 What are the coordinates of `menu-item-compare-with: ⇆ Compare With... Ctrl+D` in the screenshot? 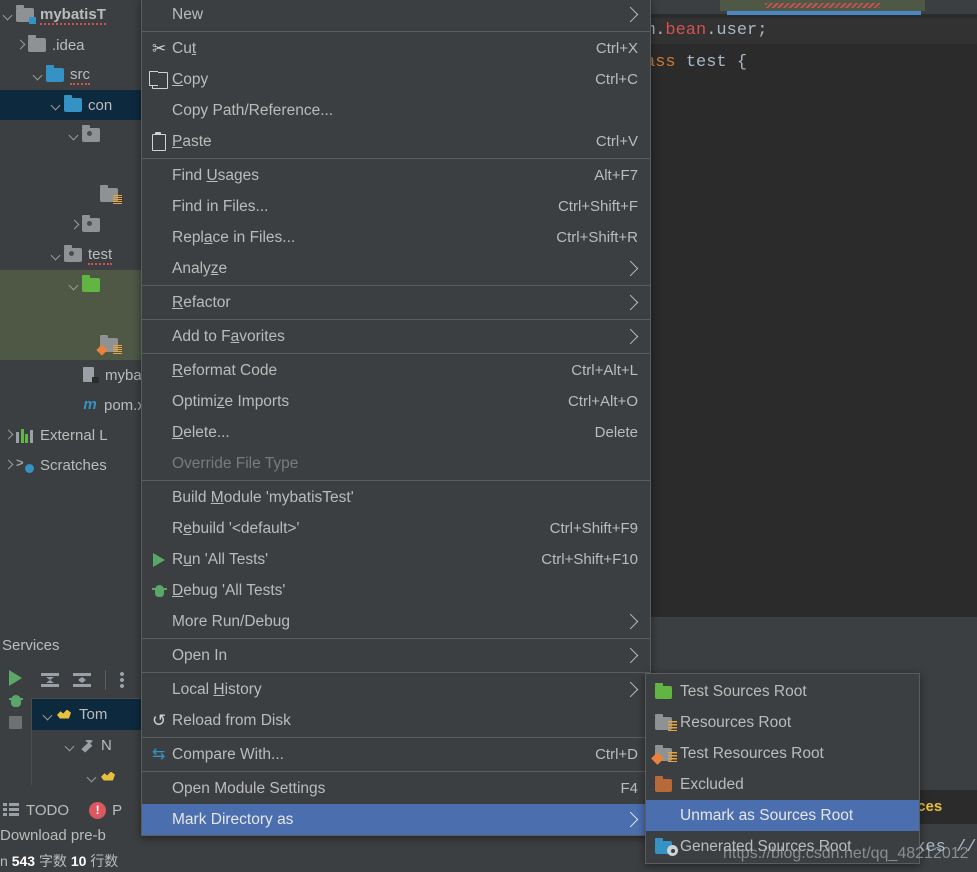 It's located at (396, 754).